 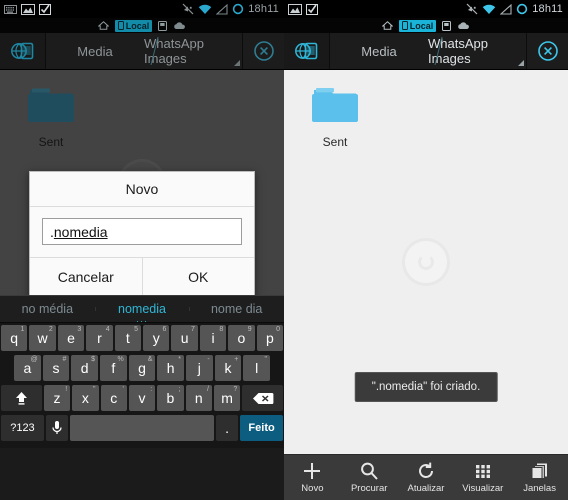 I want to click on key-label: r, so click(x=99, y=338).